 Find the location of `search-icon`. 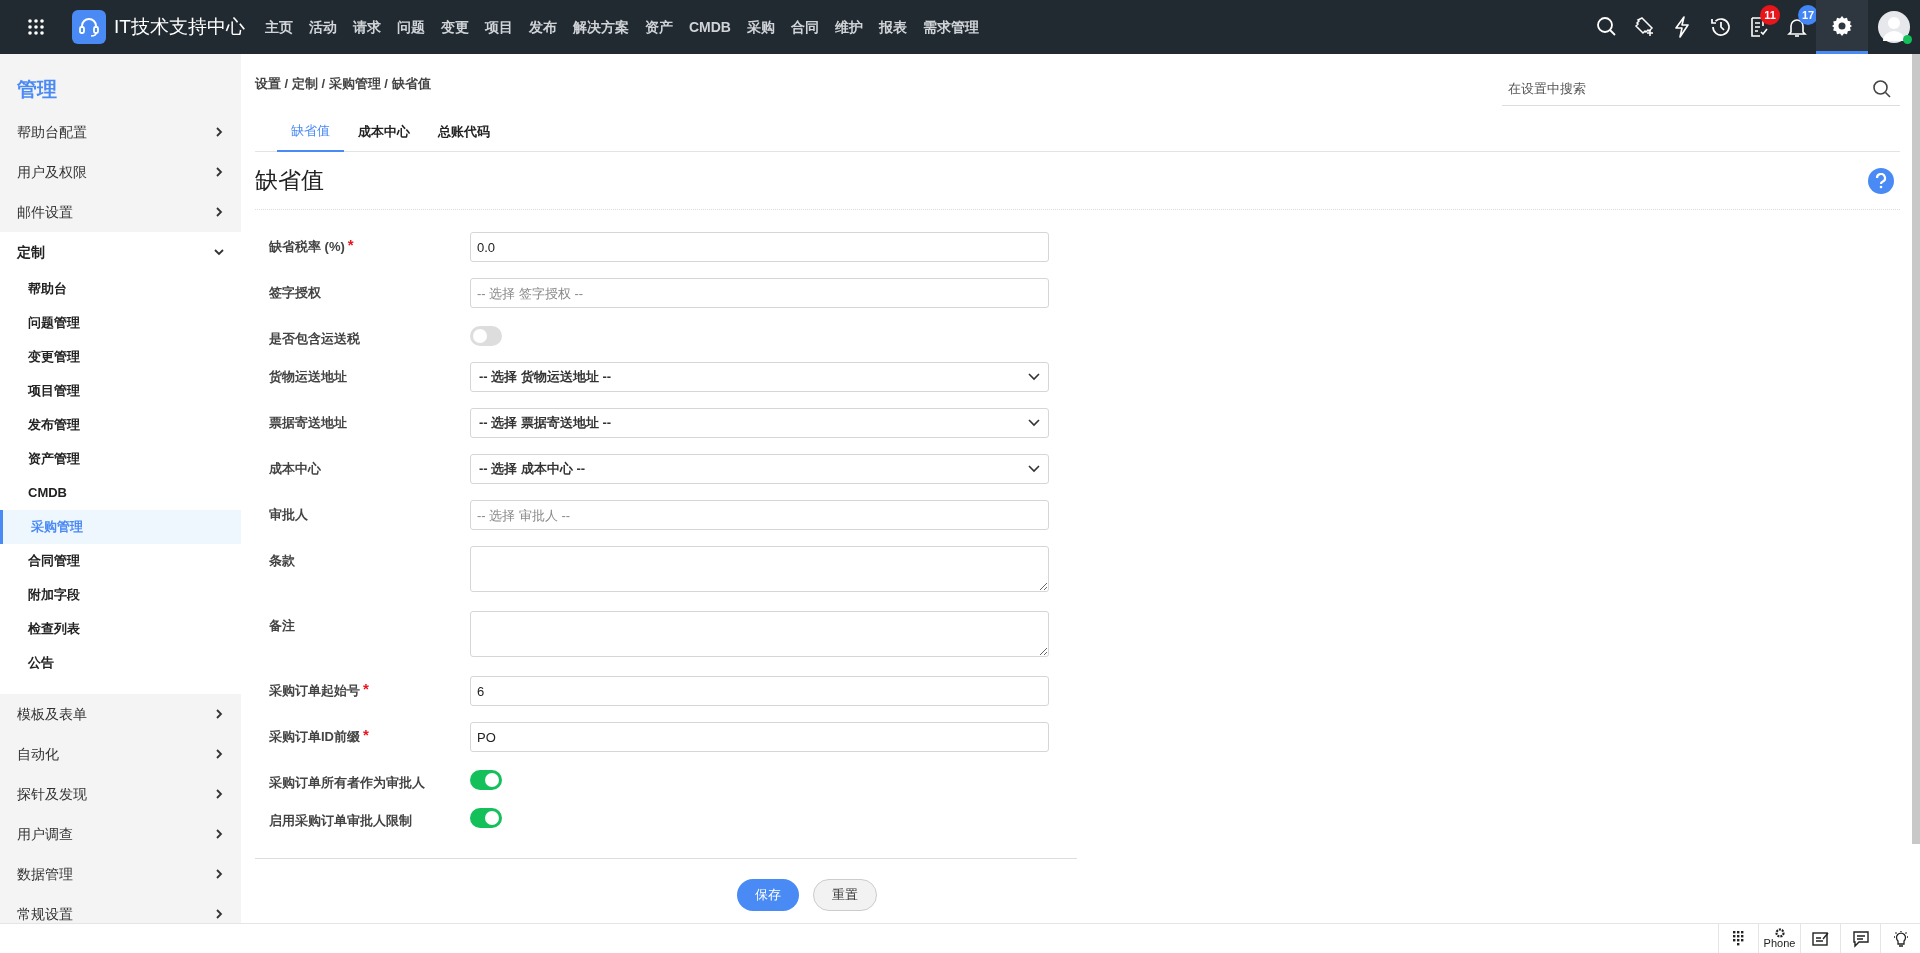

search-icon is located at coordinates (1882, 89).